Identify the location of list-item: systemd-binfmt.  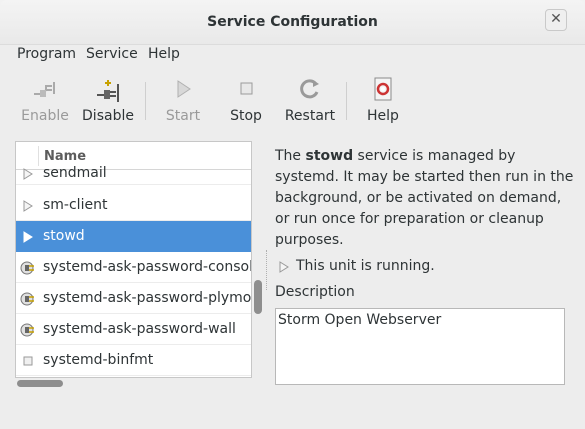
(133, 360).